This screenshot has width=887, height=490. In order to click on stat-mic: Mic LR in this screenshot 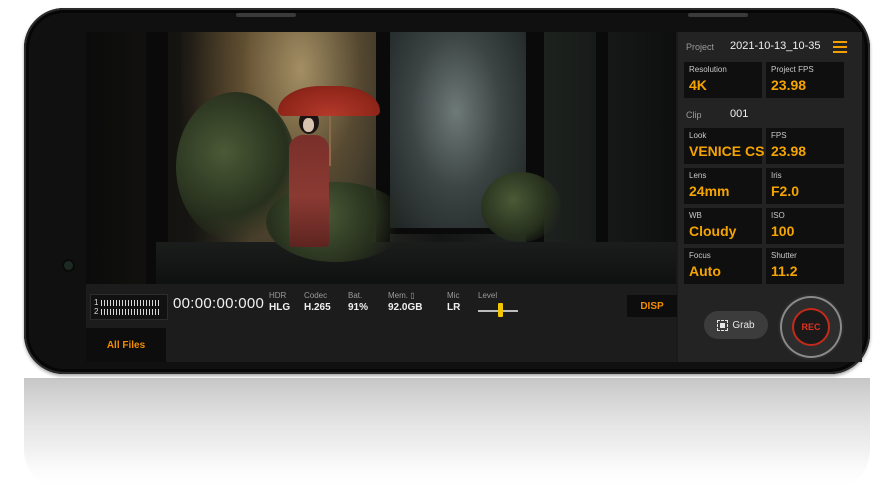, I will do `click(453, 302)`.